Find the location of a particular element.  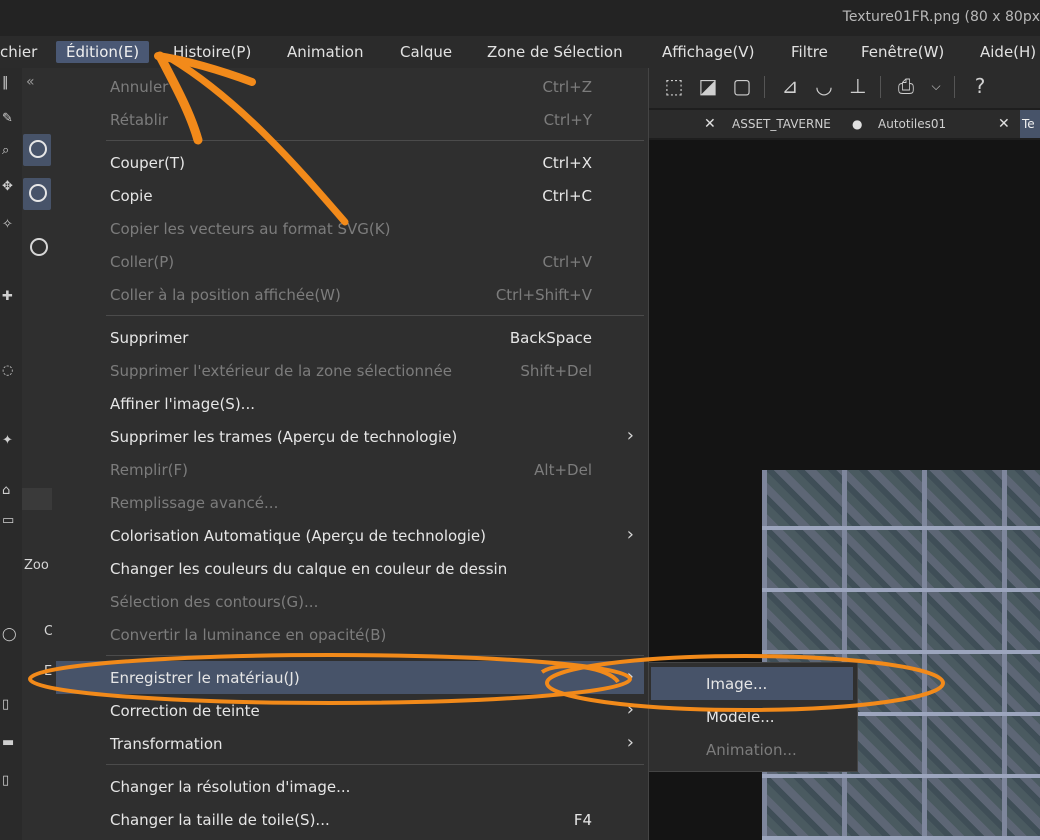

zoom-tool-icon: ⌕ is located at coordinates (9, 151).